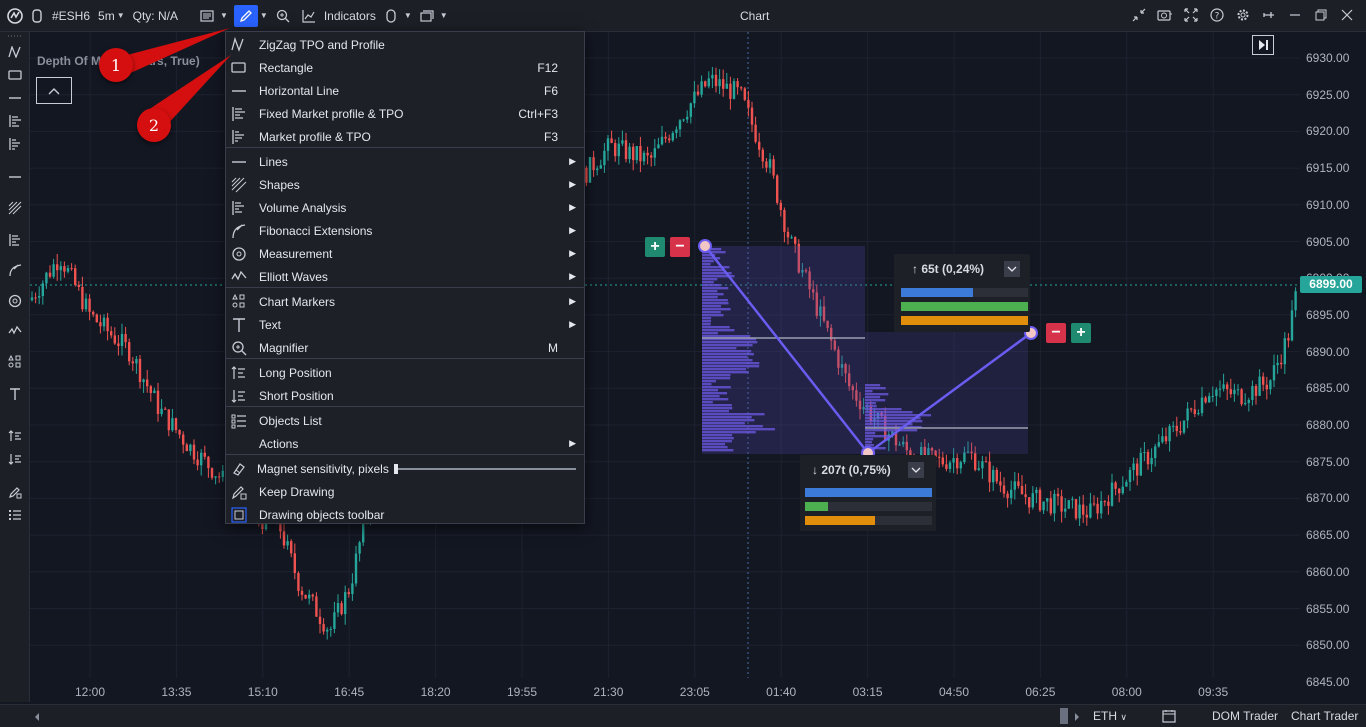 Image resolution: width=1366 pixels, height=727 pixels. What do you see at coordinates (1217, 15) in the screenshot?
I see `help-icon: ?` at bounding box center [1217, 15].